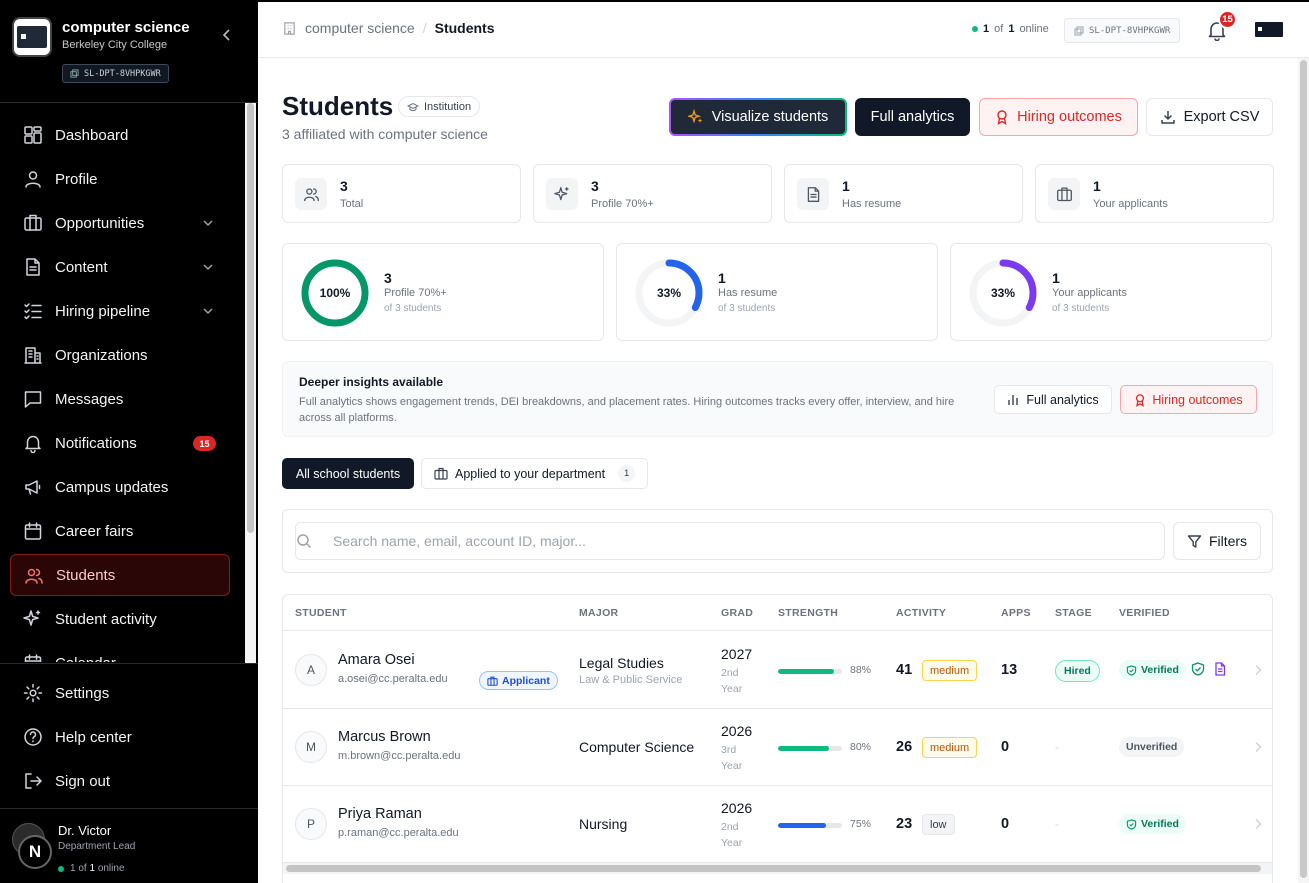 Image resolution: width=1309 pixels, height=883 pixels. Describe the element at coordinates (120, 575) in the screenshot. I see `sidebar-item-students: Students` at that location.